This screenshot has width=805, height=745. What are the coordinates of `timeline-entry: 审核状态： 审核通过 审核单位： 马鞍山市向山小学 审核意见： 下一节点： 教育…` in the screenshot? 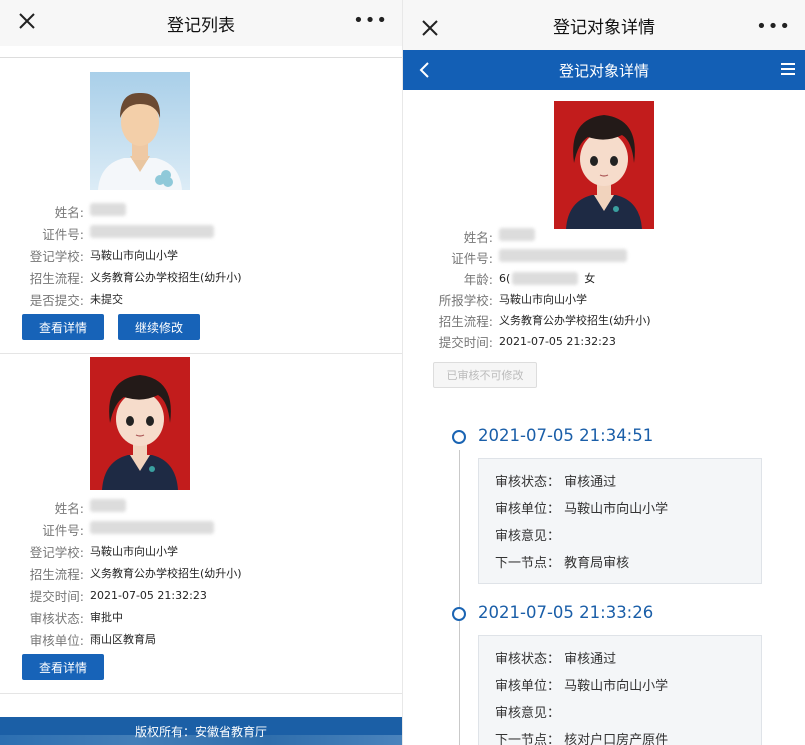 It's located at (620, 521).